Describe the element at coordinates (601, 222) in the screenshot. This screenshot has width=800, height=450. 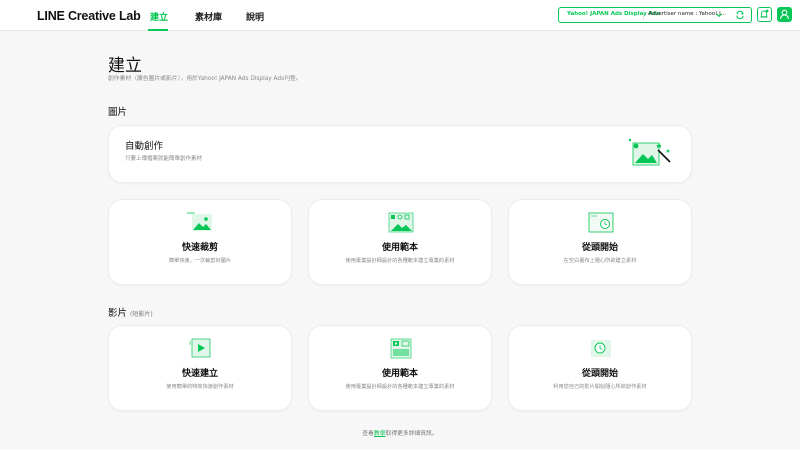
I see `blank-canvas-icon` at that location.